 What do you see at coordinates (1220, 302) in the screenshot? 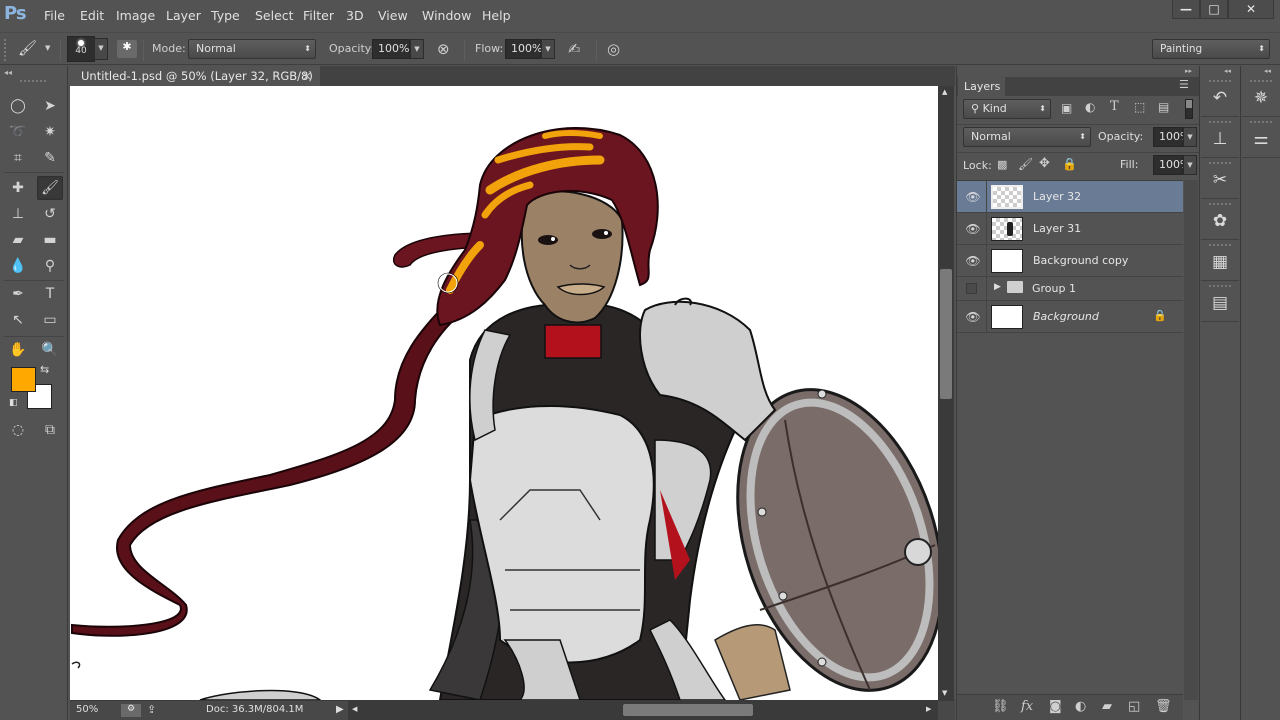
I see `paragraph-panel-button: ▤` at bounding box center [1220, 302].